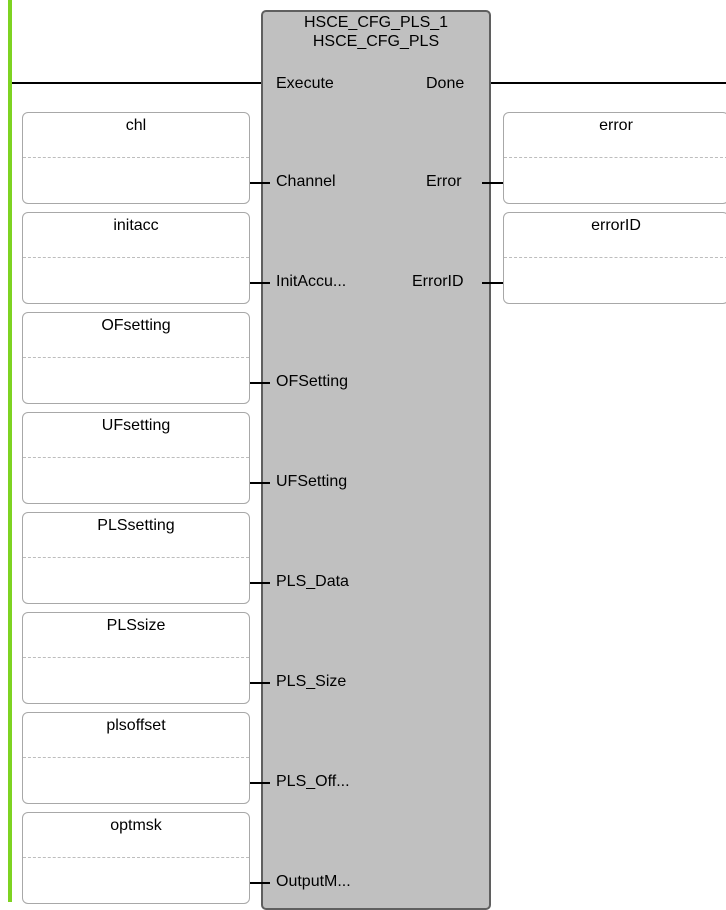 This screenshot has width=726, height=910. I want to click on var-box-ufsetting: UFsetting, so click(136, 458).